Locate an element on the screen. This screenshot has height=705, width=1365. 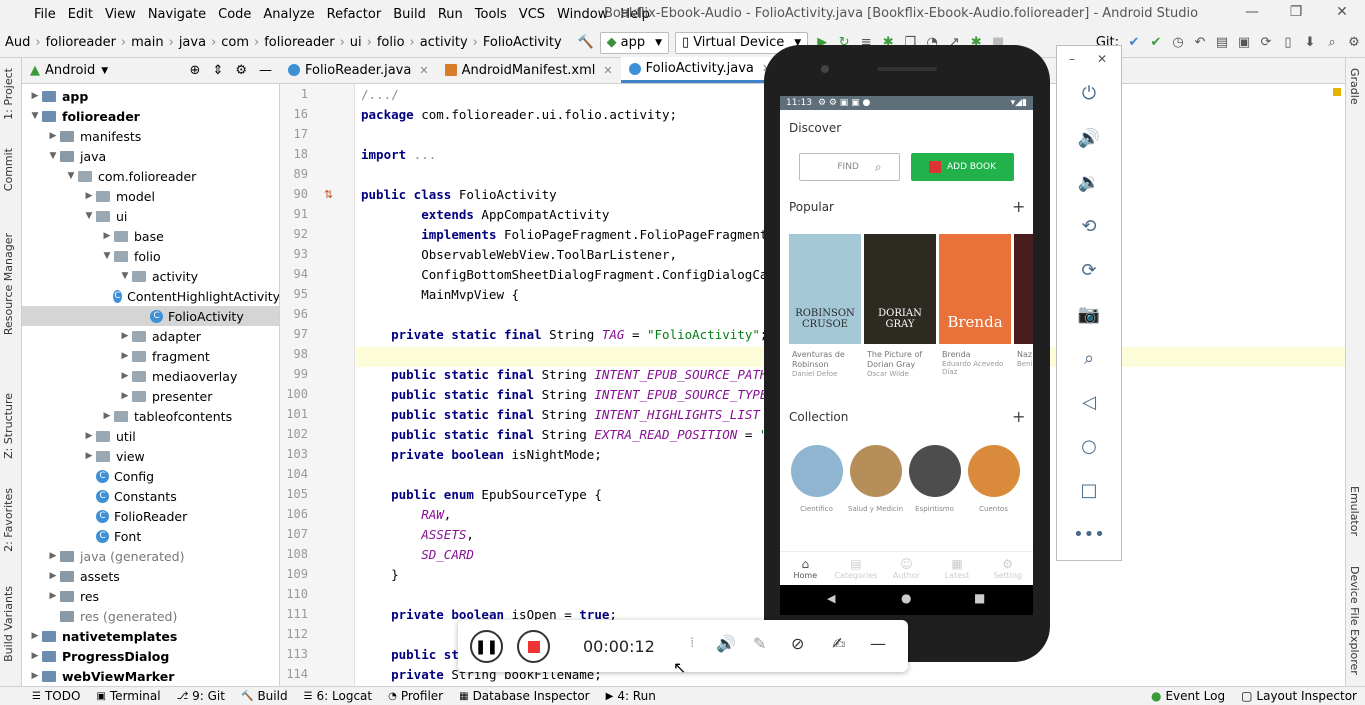
tree-node: ▶ manifests is located at coordinates (150, 136).